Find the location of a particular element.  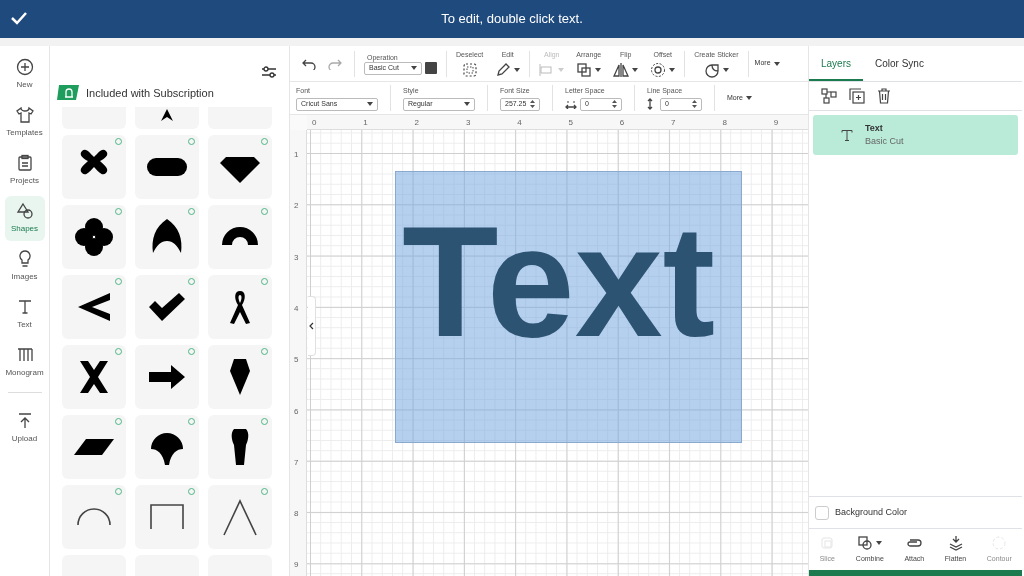

group-icon is located at coordinates (829, 96).